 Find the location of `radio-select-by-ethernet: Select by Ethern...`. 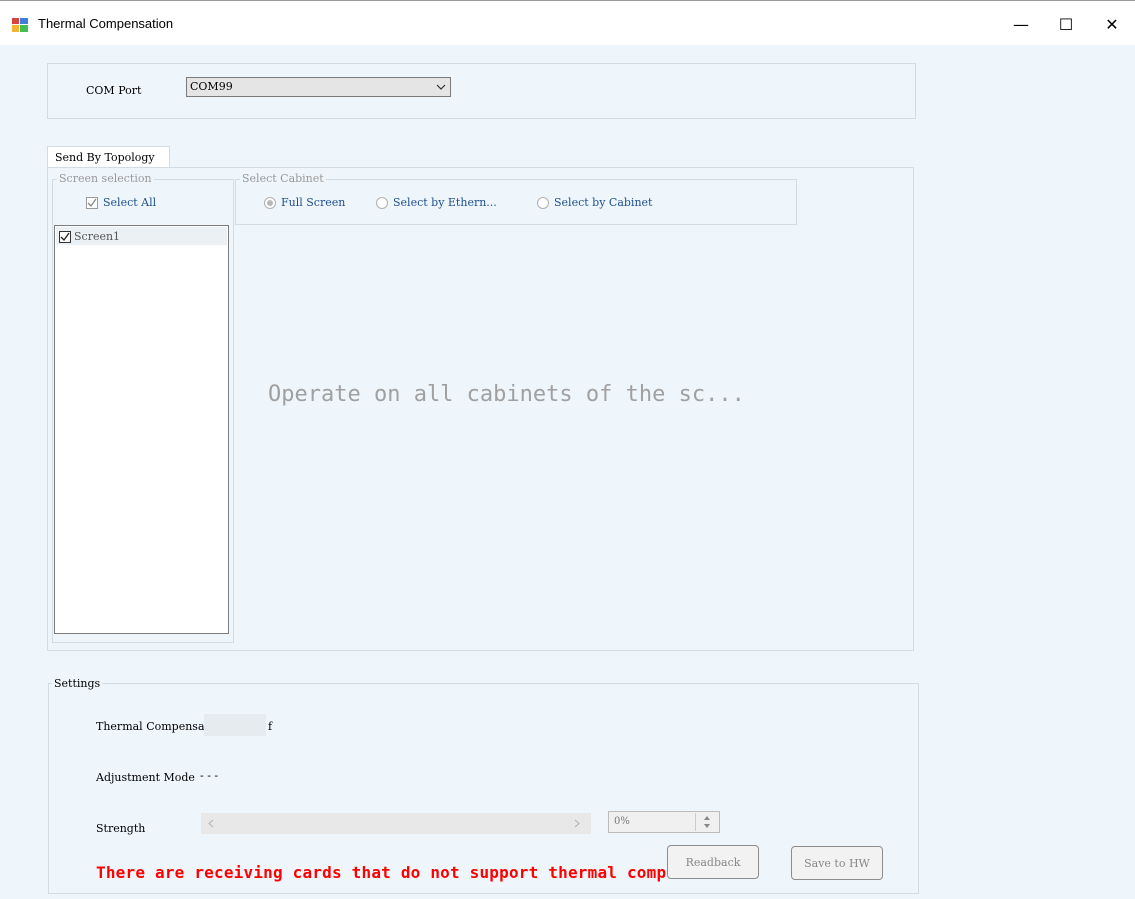

radio-select-by-ethernet: Select by Ethern... is located at coordinates (436, 202).